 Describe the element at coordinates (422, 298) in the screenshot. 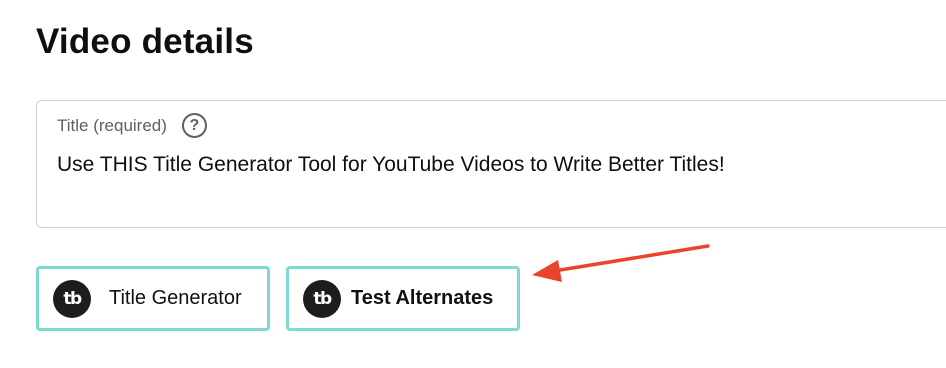

I see `test-alternates-label: Test Alternates` at that location.